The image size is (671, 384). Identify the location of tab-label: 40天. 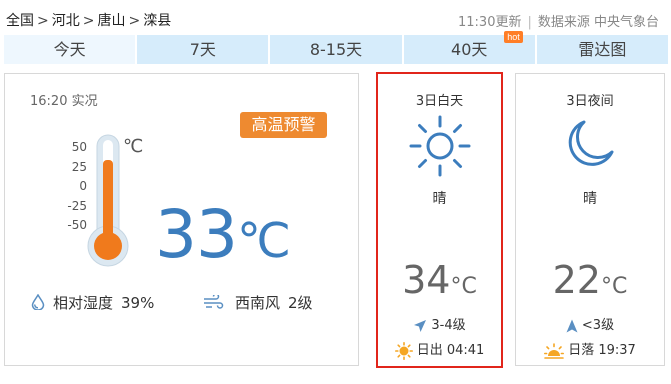
(469, 49).